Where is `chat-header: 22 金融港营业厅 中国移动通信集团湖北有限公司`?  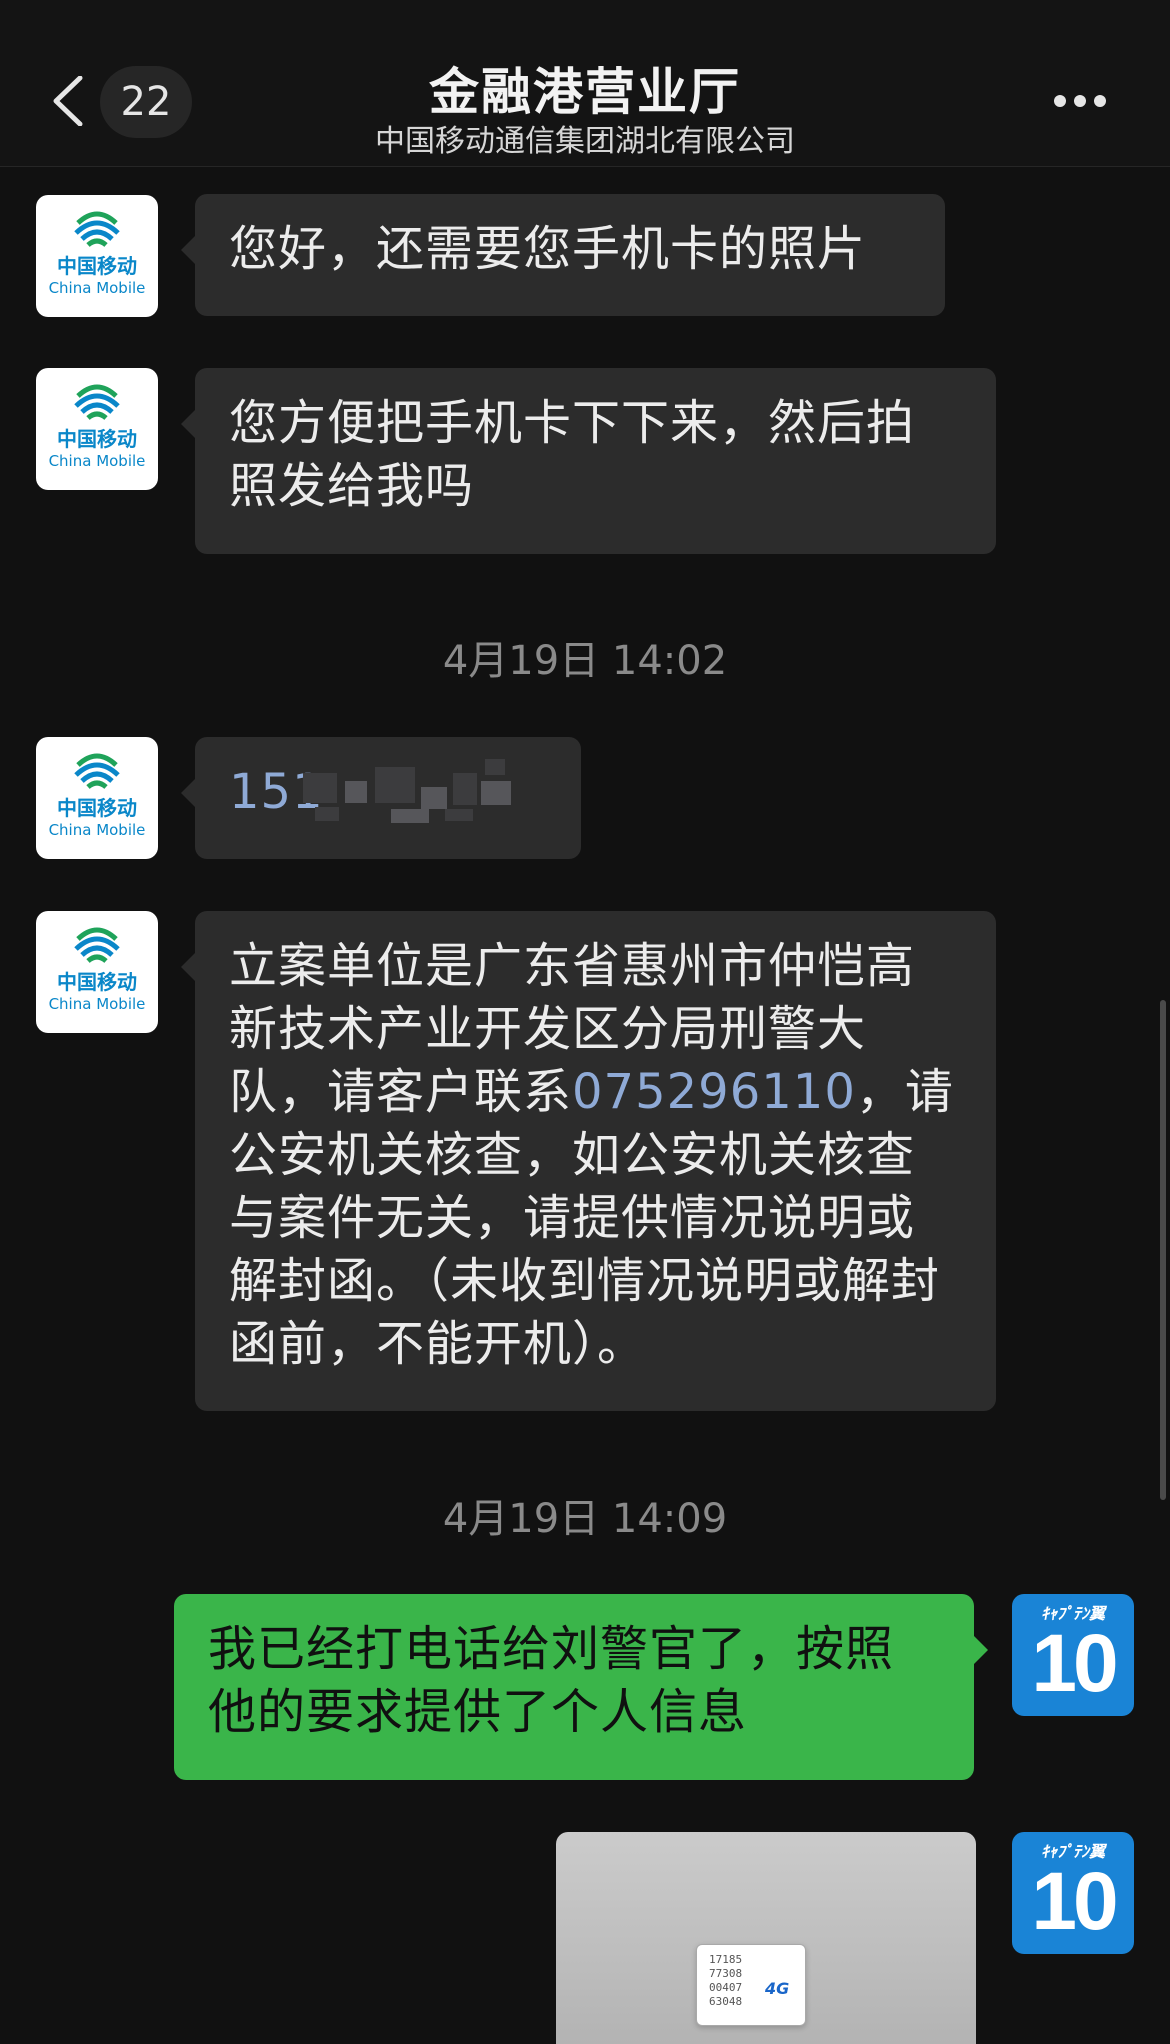 chat-header: 22 金融港营业厅 中国移动通信集团湖北有限公司 is located at coordinates (585, 83).